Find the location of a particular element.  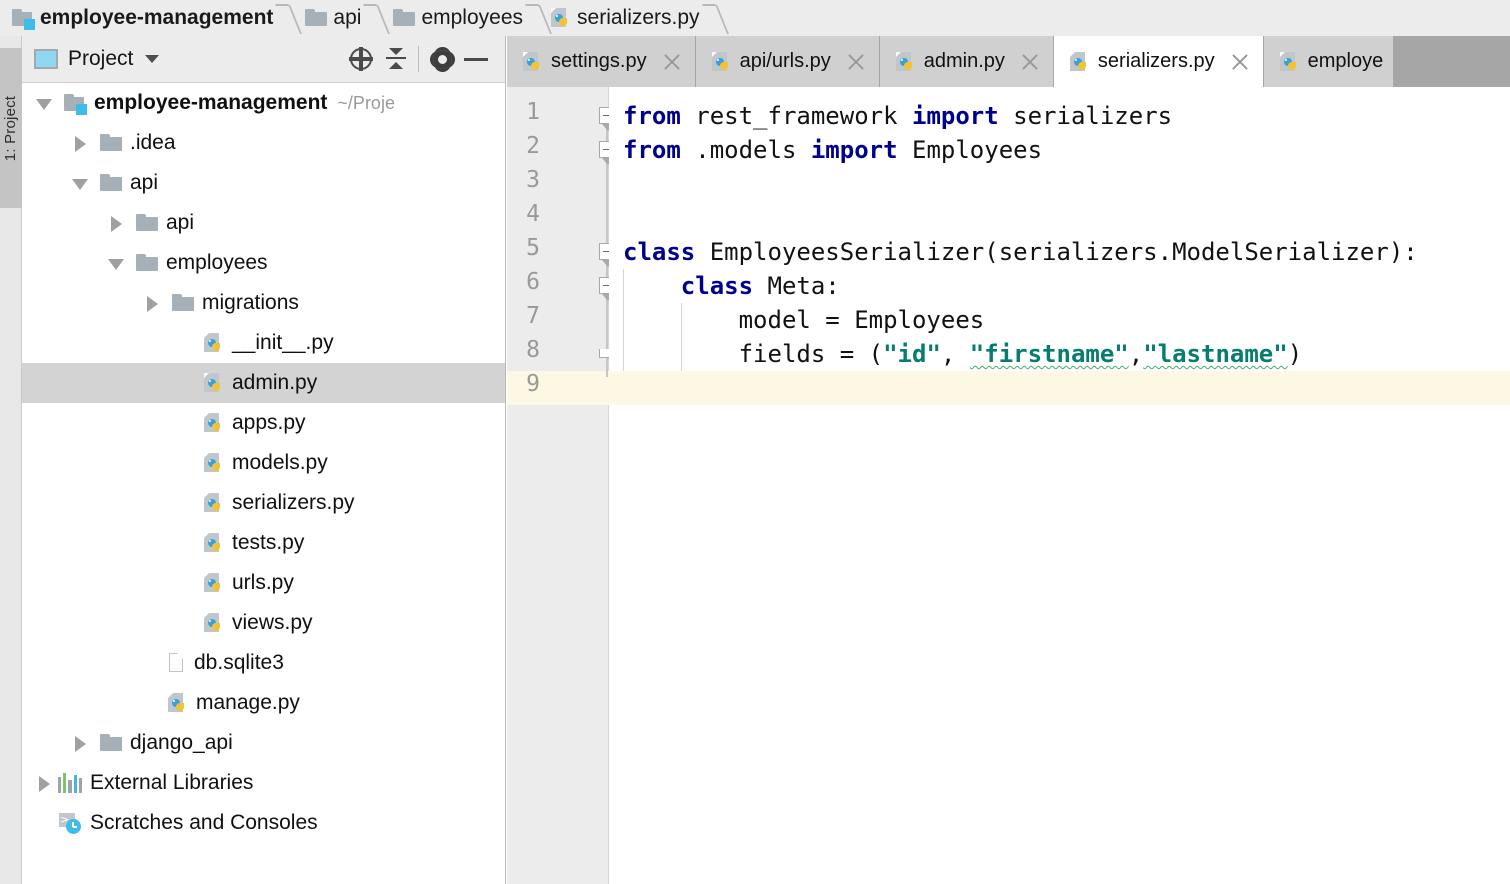

tree-item-apps-py: apps.py is located at coordinates (263, 423).